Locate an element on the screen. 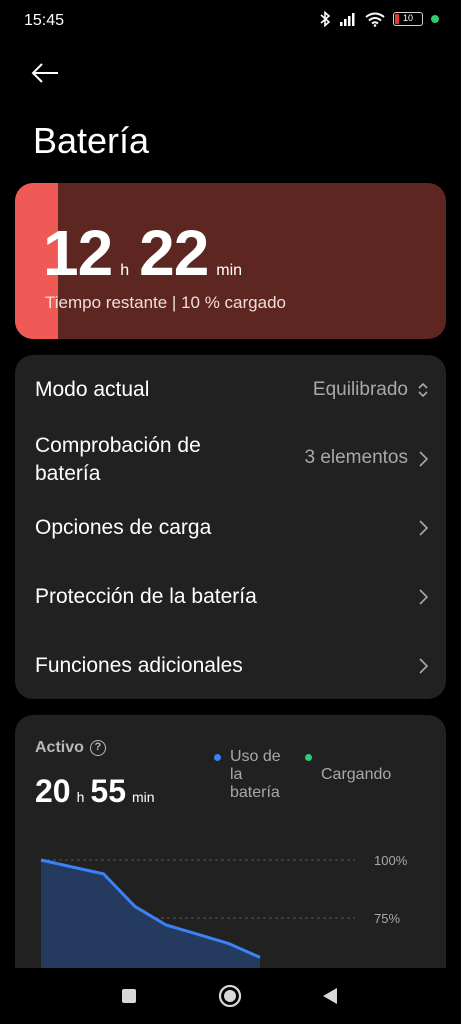  recent-apps-icon is located at coordinates (129, 996).